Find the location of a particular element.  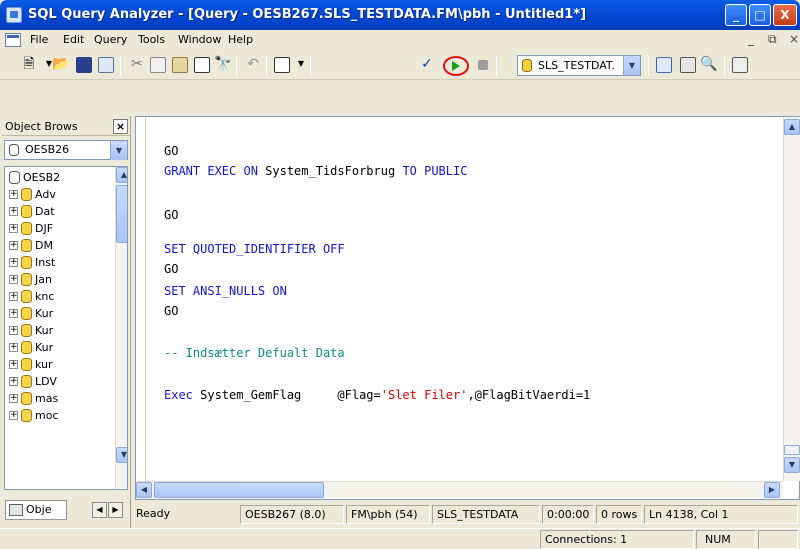

undo-icon: ↶ is located at coordinates (253, 64).